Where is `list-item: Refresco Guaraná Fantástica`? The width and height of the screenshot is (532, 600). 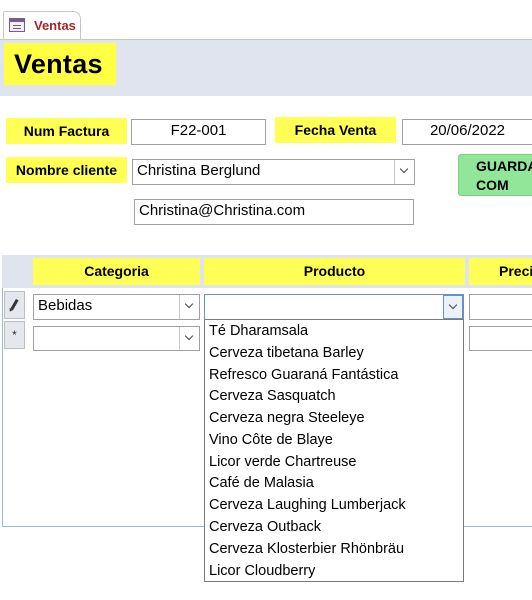 list-item: Refresco Guaraná Fantástica is located at coordinates (303, 375).